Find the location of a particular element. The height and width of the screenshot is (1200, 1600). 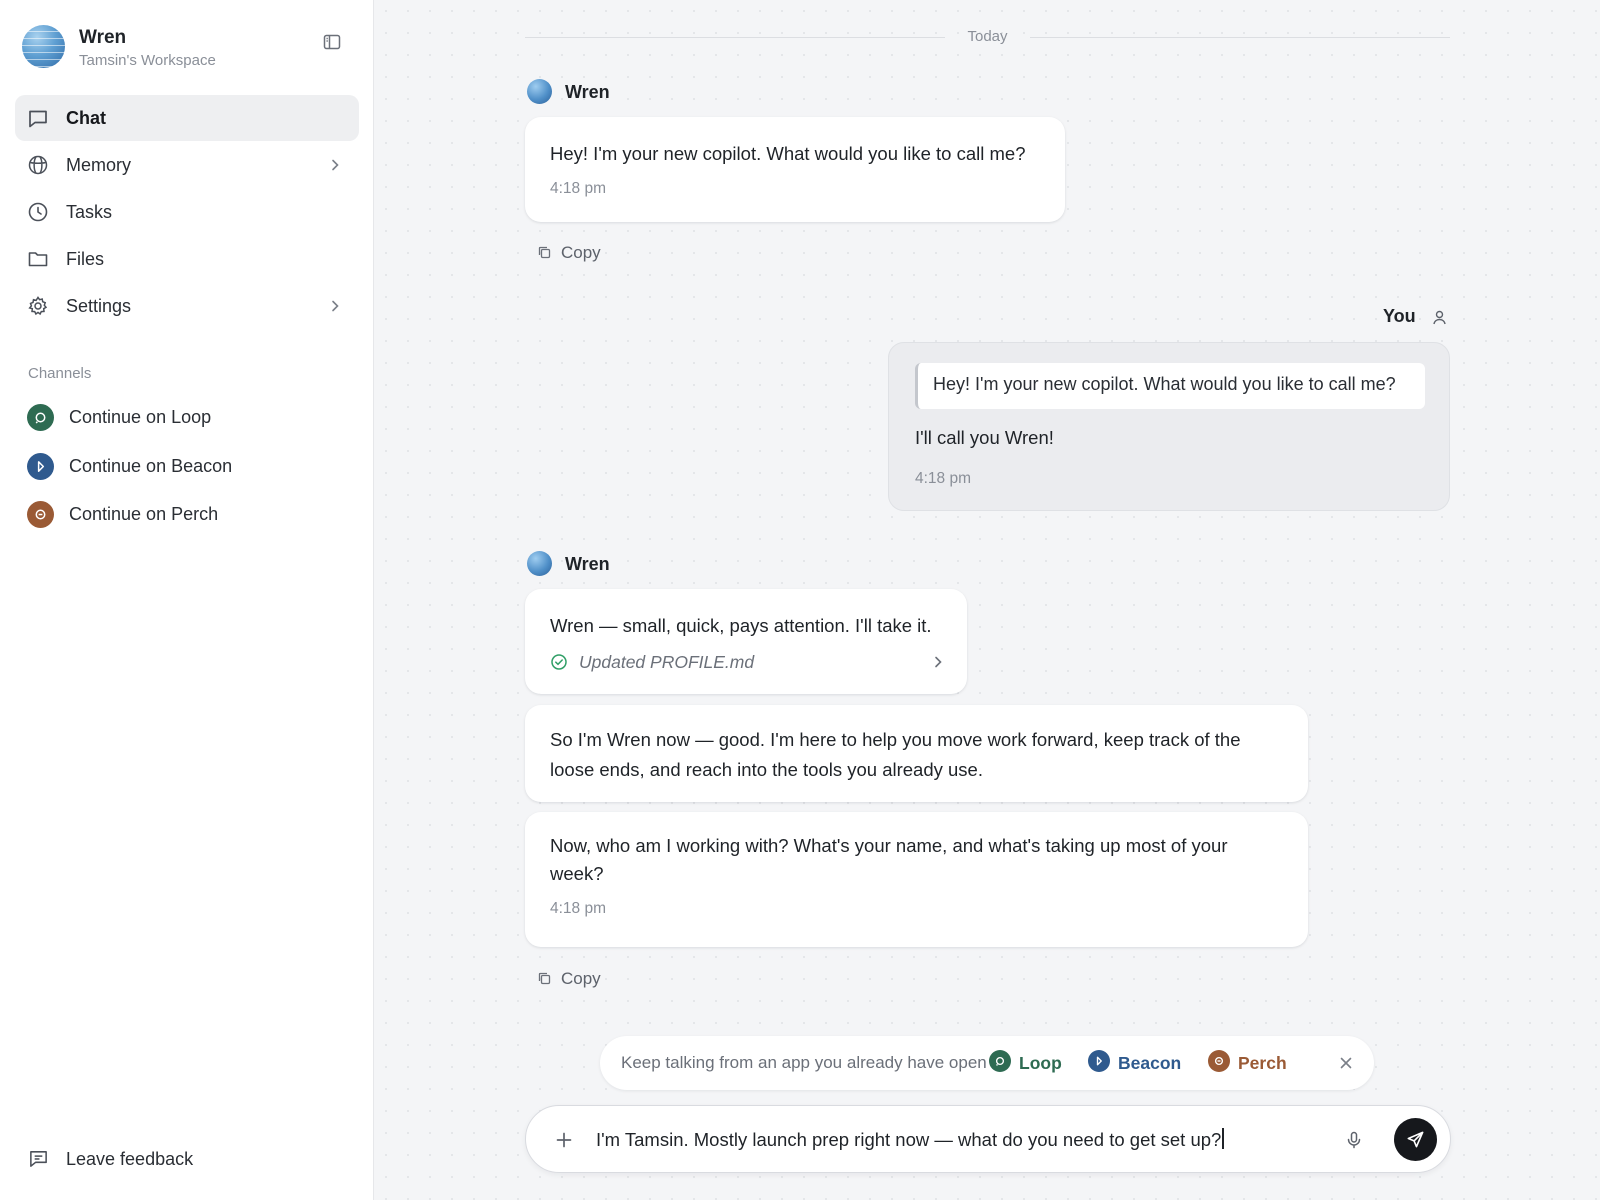

chip-label: Loop is located at coordinates (1040, 1063).